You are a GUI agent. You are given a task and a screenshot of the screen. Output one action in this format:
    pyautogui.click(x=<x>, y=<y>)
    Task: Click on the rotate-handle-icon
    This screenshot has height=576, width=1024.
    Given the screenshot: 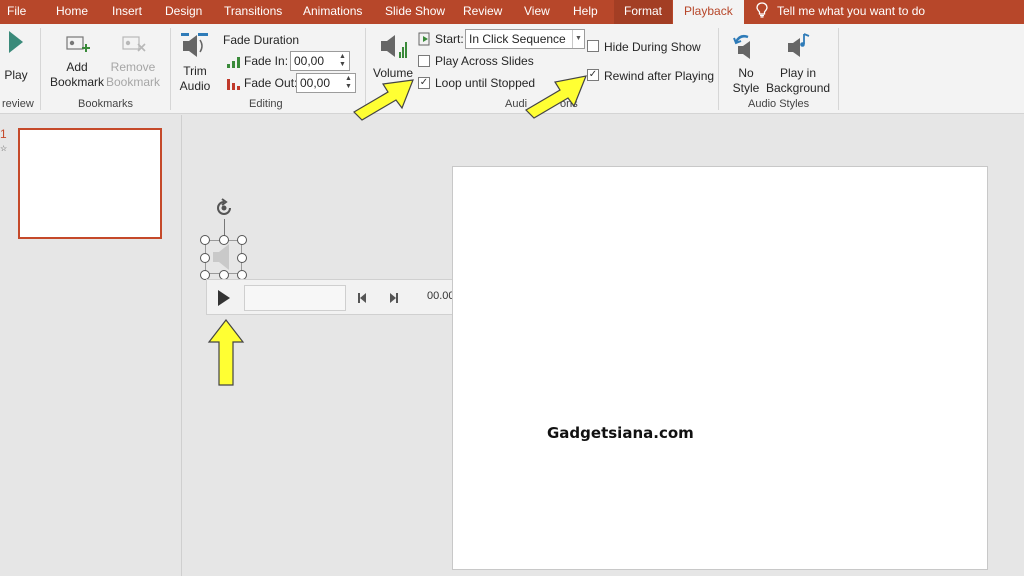 What is the action you would take?
    pyautogui.click(x=224, y=208)
    